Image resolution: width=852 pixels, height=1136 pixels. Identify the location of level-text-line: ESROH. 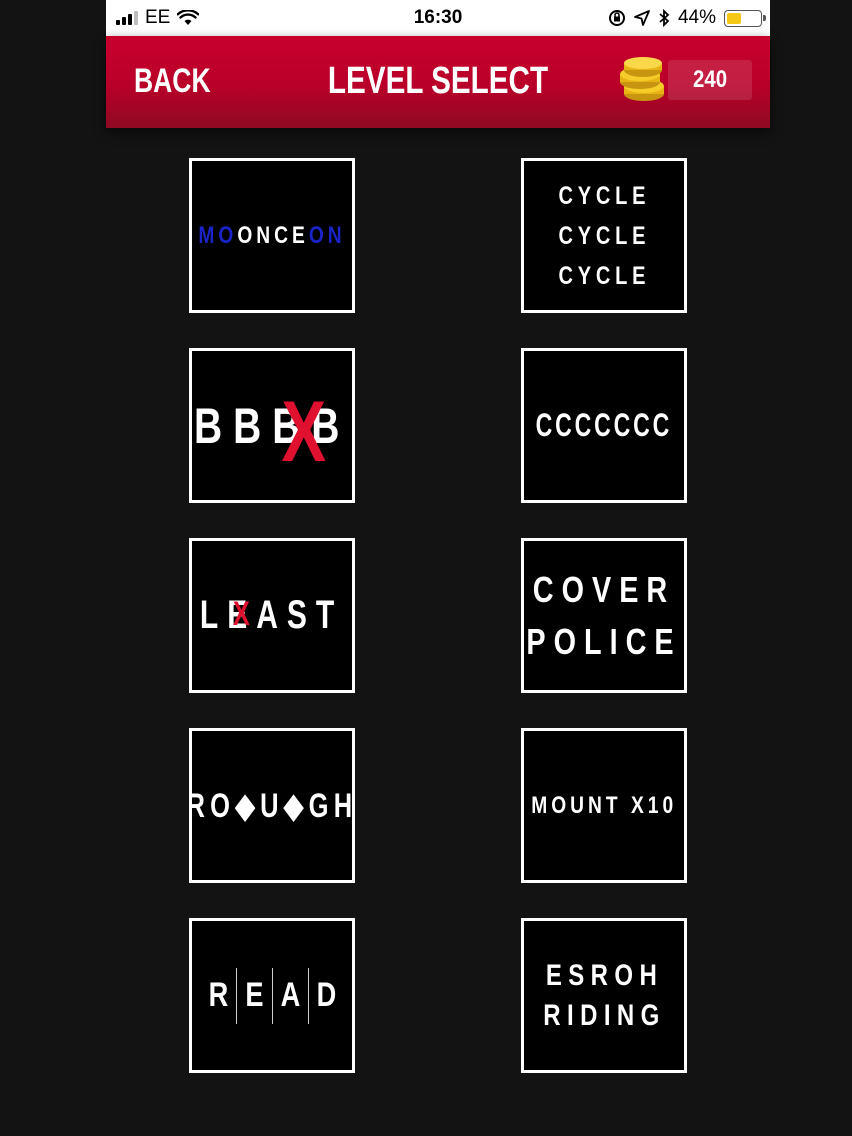
(604, 975).